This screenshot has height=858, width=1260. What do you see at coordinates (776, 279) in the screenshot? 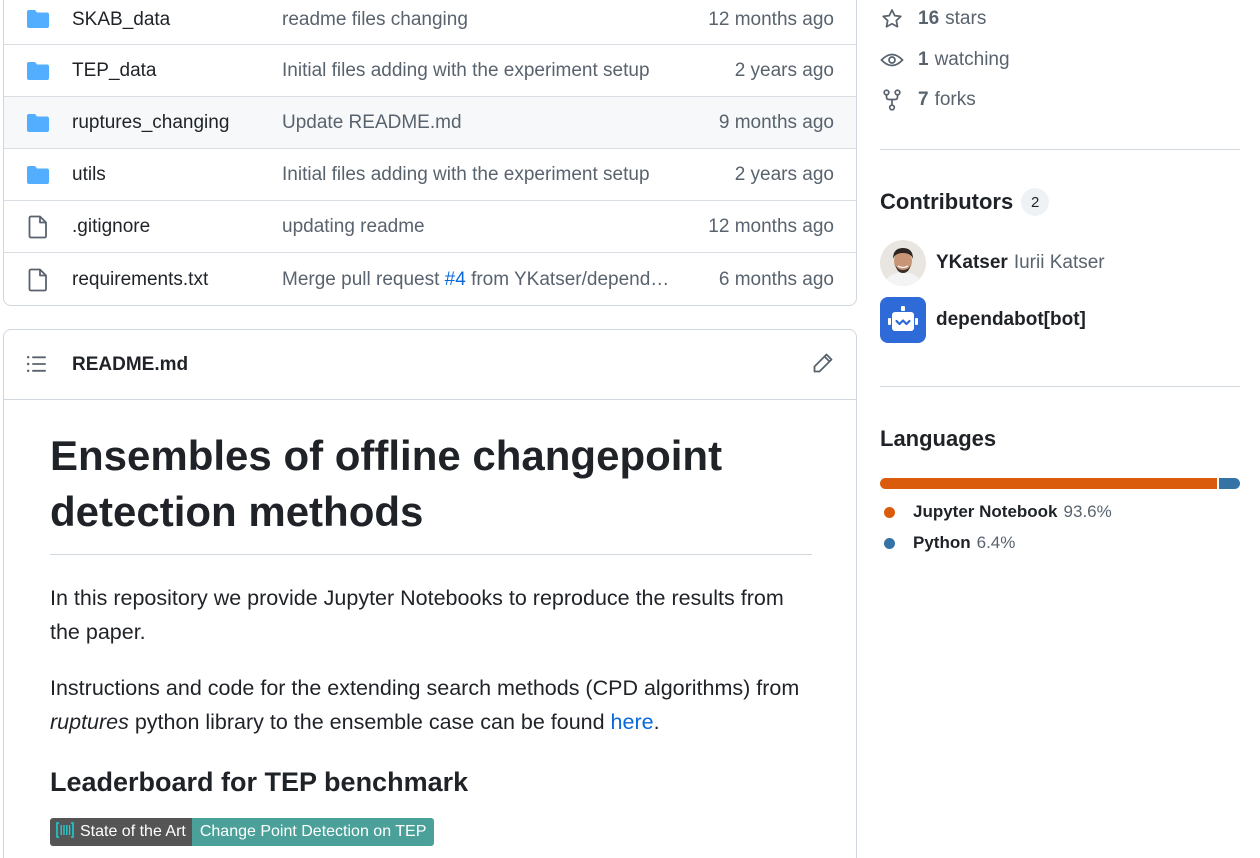
I see `commit-age: 6 months ago` at bounding box center [776, 279].